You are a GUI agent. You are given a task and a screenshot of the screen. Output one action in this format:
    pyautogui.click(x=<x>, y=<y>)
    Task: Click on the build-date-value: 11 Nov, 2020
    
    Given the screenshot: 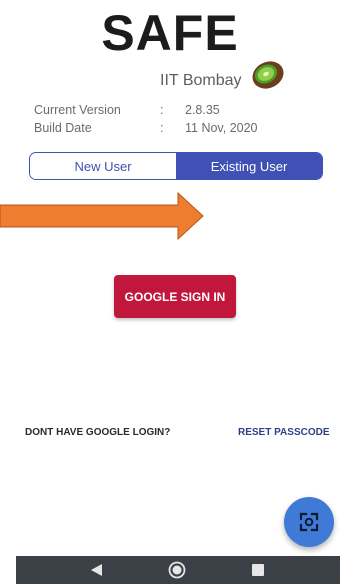 What is the action you would take?
    pyautogui.click(x=221, y=128)
    